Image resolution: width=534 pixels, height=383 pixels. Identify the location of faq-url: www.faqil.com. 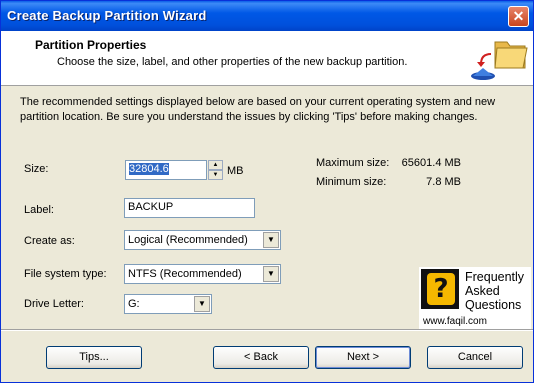
(455, 321).